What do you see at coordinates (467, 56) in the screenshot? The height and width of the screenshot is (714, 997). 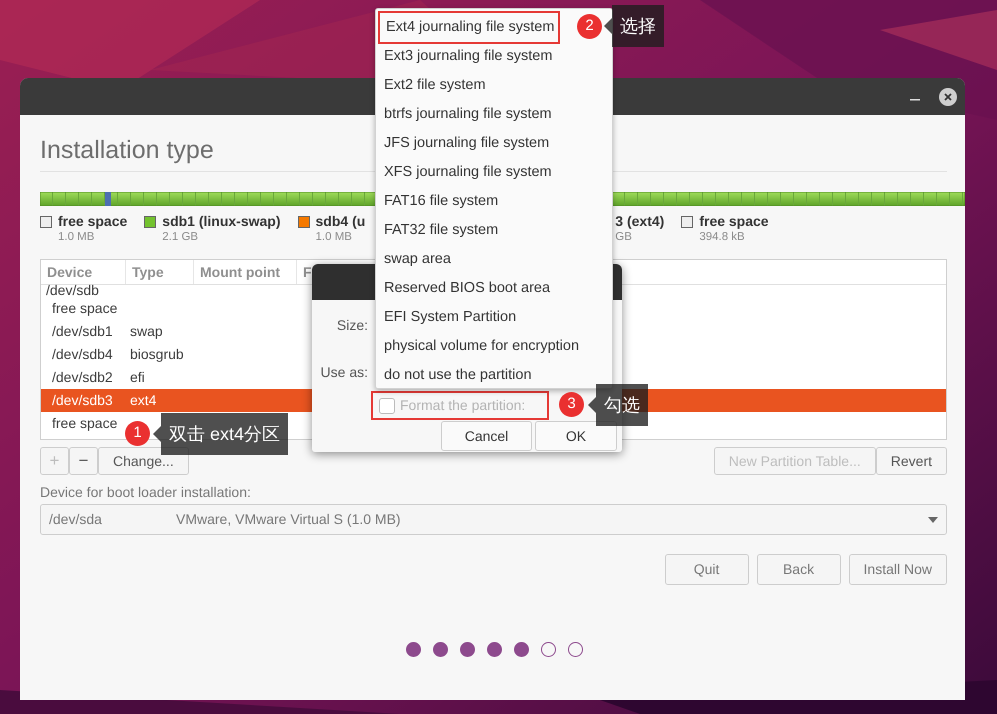 I see `menu-item: Ext3 journaling file system` at bounding box center [467, 56].